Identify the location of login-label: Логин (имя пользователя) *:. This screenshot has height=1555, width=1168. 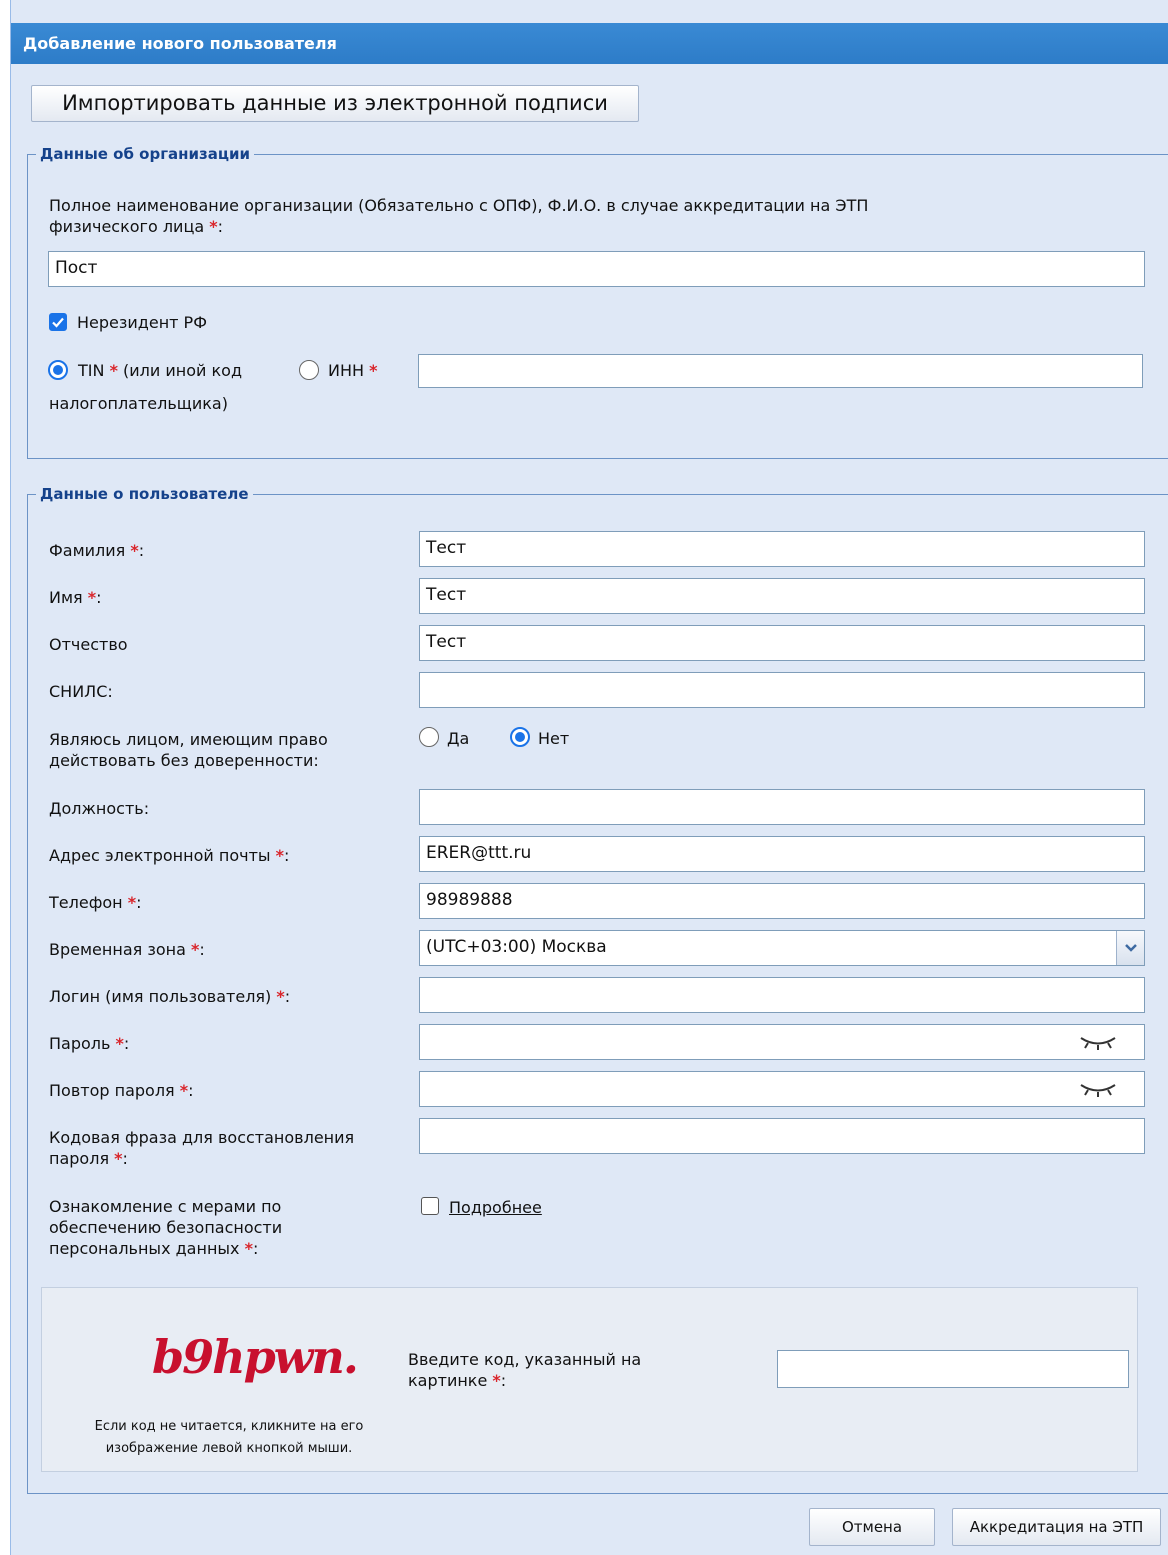
(170, 996).